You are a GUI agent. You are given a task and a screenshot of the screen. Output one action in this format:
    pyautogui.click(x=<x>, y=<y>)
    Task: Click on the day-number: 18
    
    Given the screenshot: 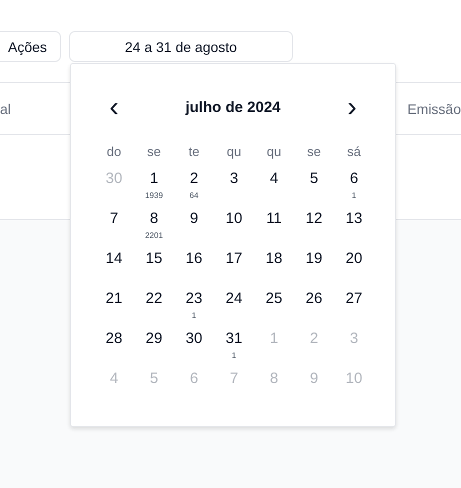 What is the action you would take?
    pyautogui.click(x=274, y=259)
    